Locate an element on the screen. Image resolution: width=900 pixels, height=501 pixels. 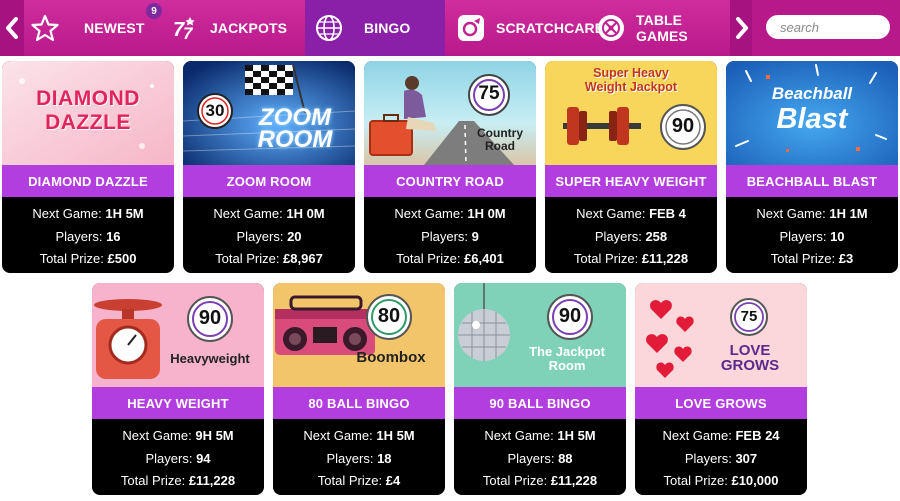
chevron-left-icon is located at coordinates (12, 28).